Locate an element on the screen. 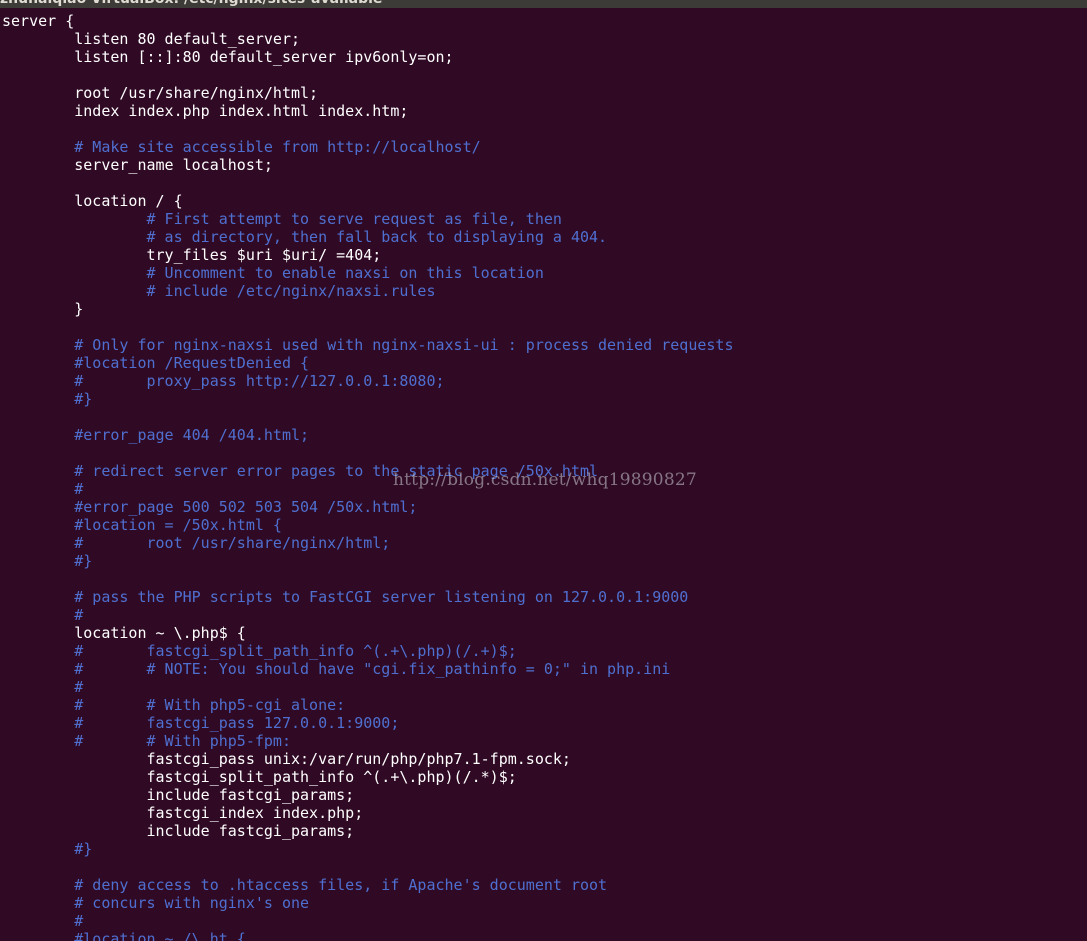 The image size is (1087, 941). comment-line: #error_page 500 502 503 504 /50x.html; is located at coordinates (210, 507).